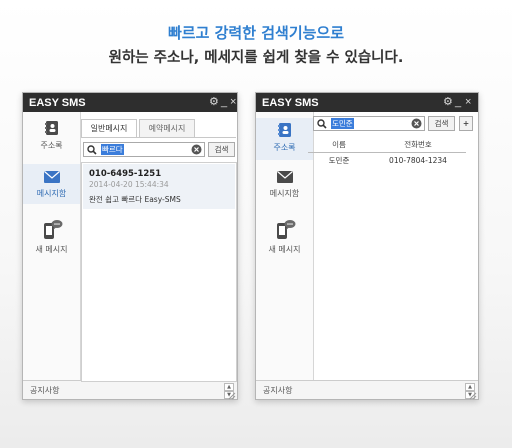  What do you see at coordinates (339, 160) in the screenshot?
I see `contact-name: 도민준` at bounding box center [339, 160].